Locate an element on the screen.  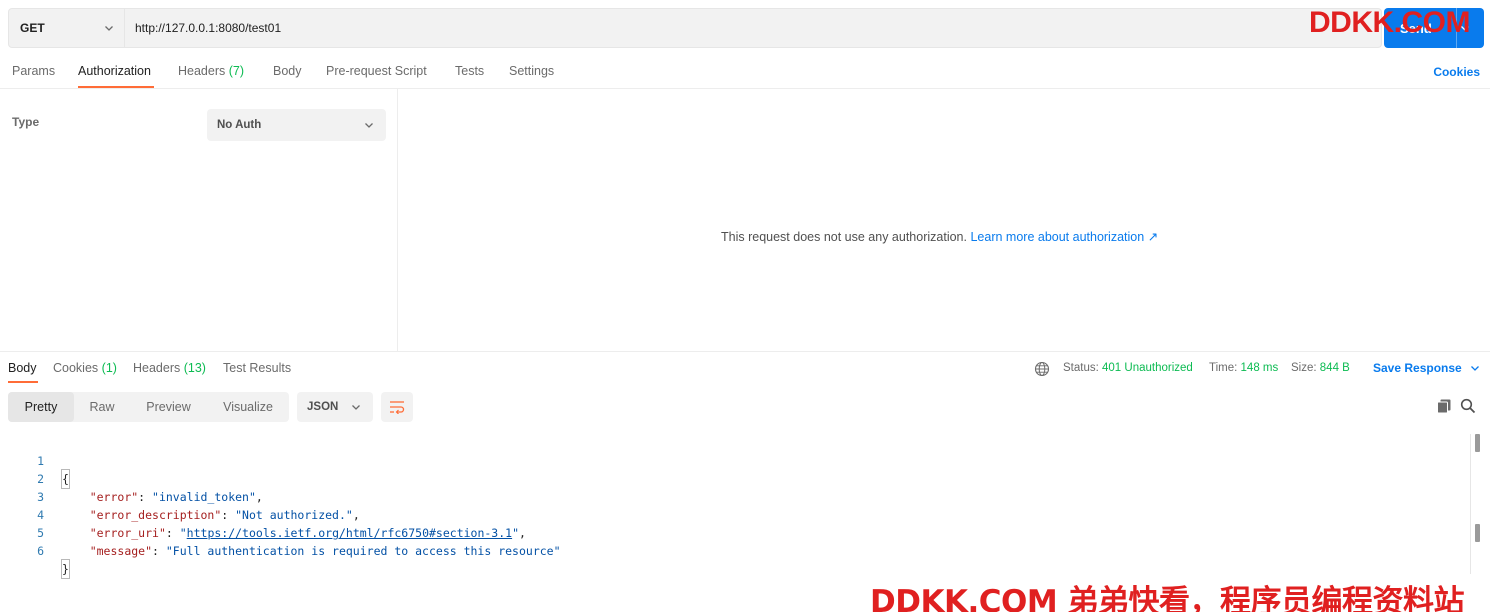
learn-more-link: Learn more about authorization ↗ is located at coordinates (1064, 237).